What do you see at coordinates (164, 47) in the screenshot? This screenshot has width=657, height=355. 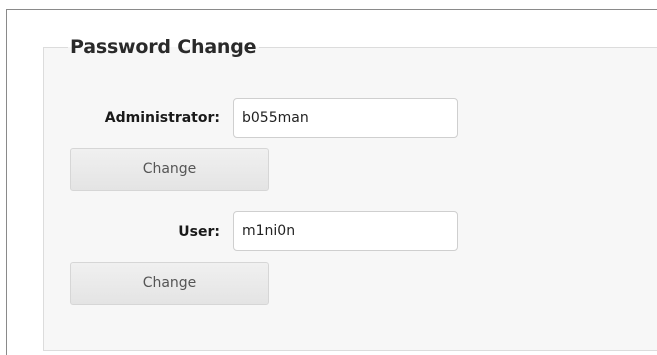 I see `section-title: Password Change` at bounding box center [164, 47].